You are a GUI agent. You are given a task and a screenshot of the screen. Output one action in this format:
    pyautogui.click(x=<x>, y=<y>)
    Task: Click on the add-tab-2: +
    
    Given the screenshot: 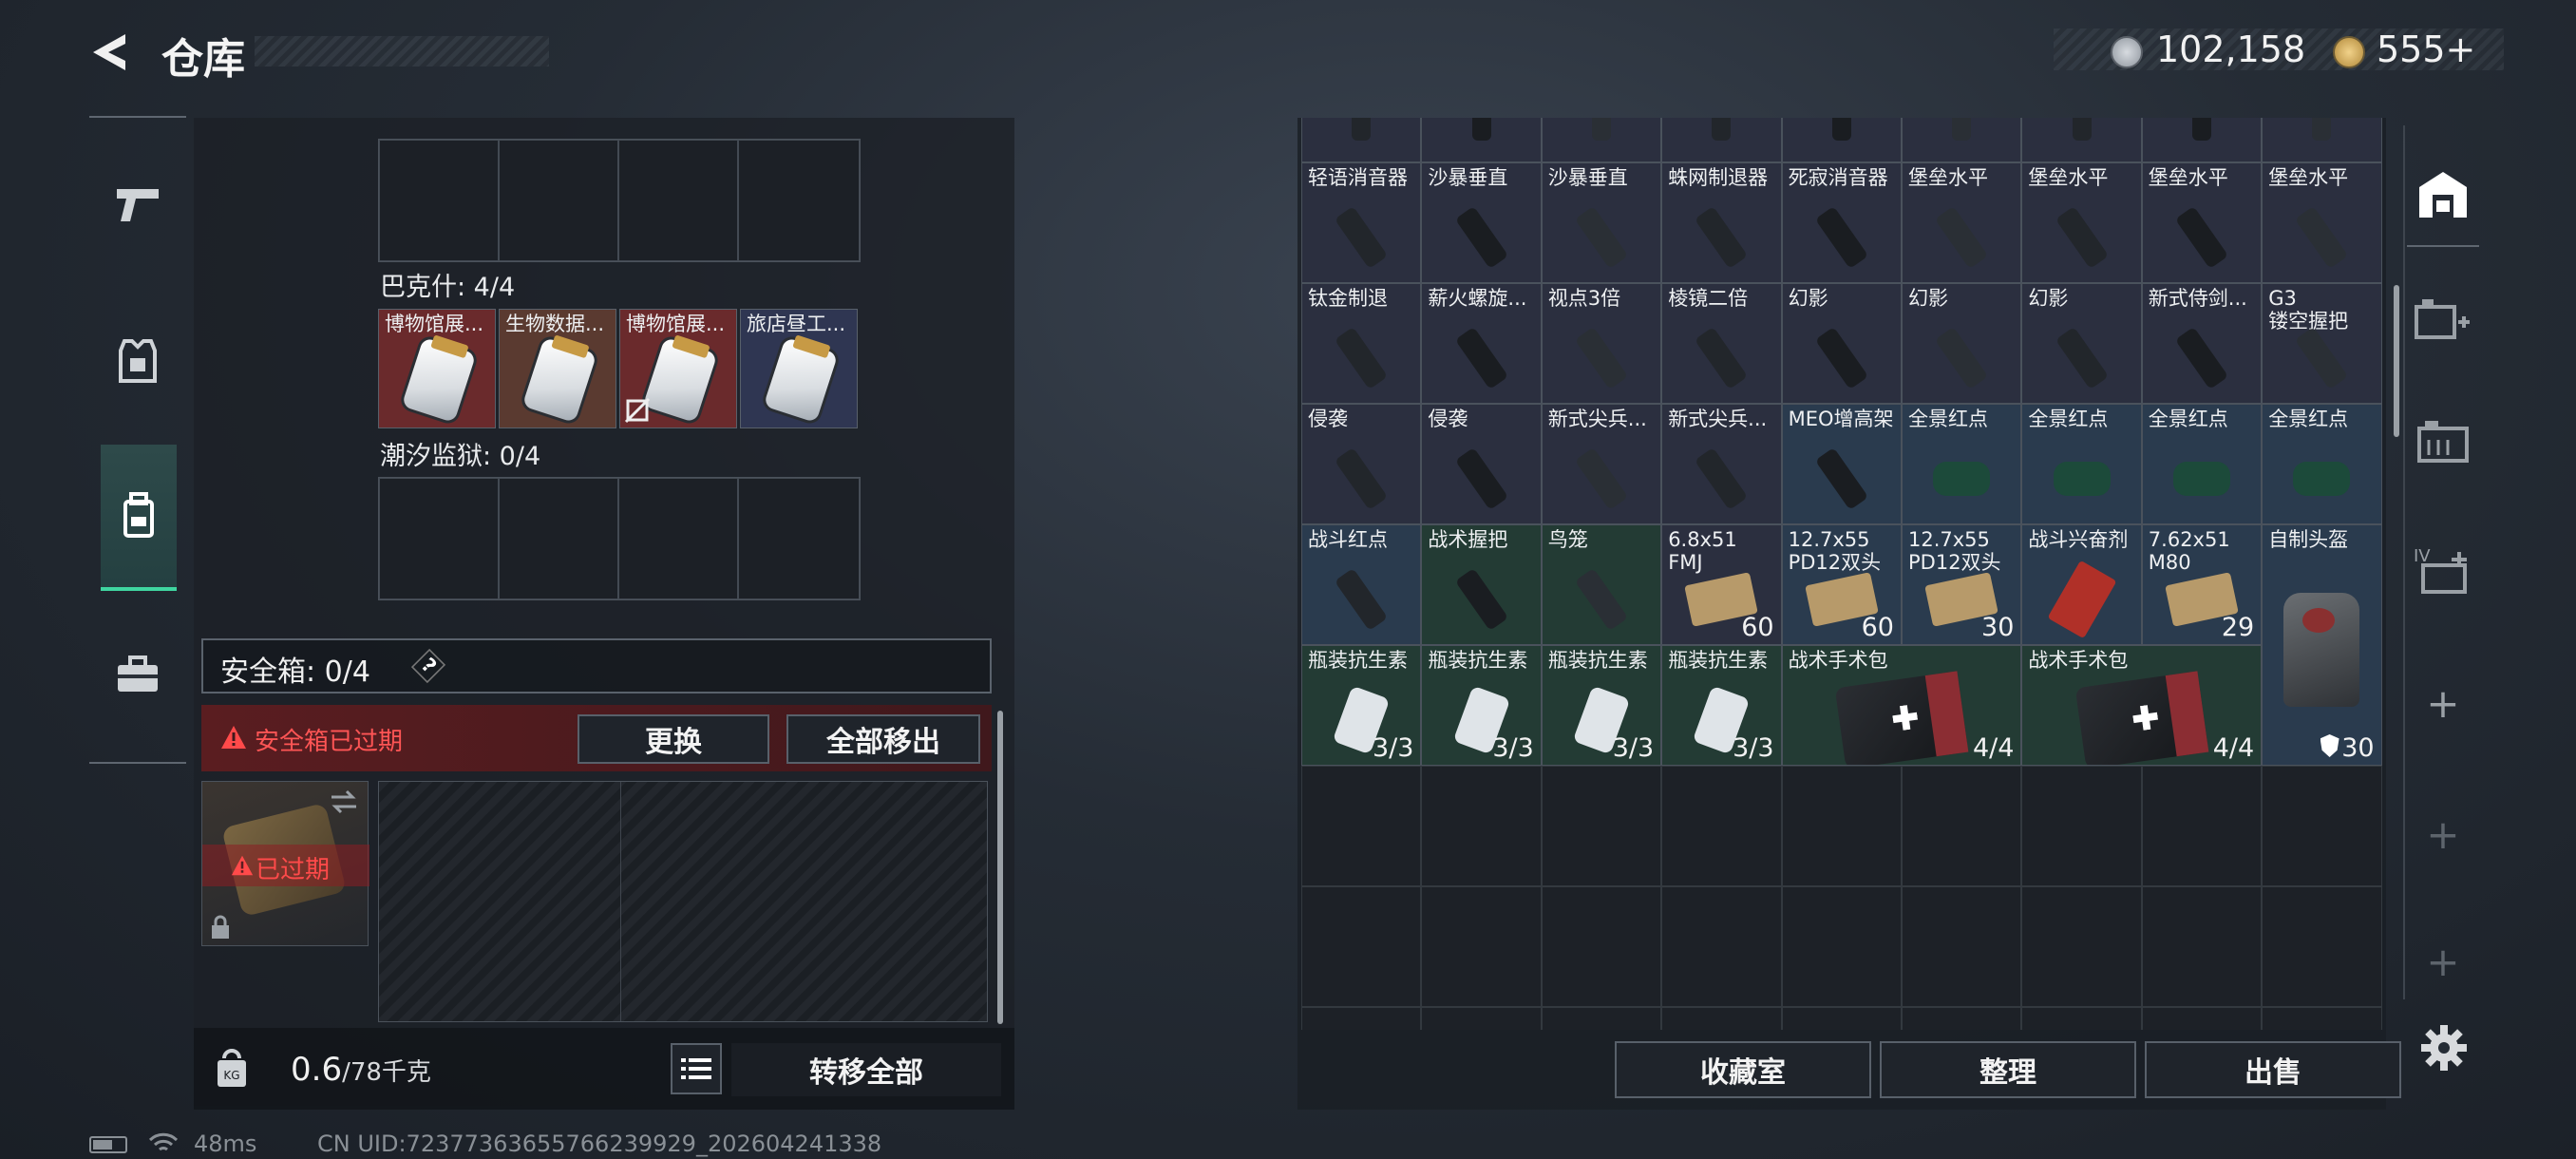 What is the action you would take?
    pyautogui.click(x=2443, y=834)
    